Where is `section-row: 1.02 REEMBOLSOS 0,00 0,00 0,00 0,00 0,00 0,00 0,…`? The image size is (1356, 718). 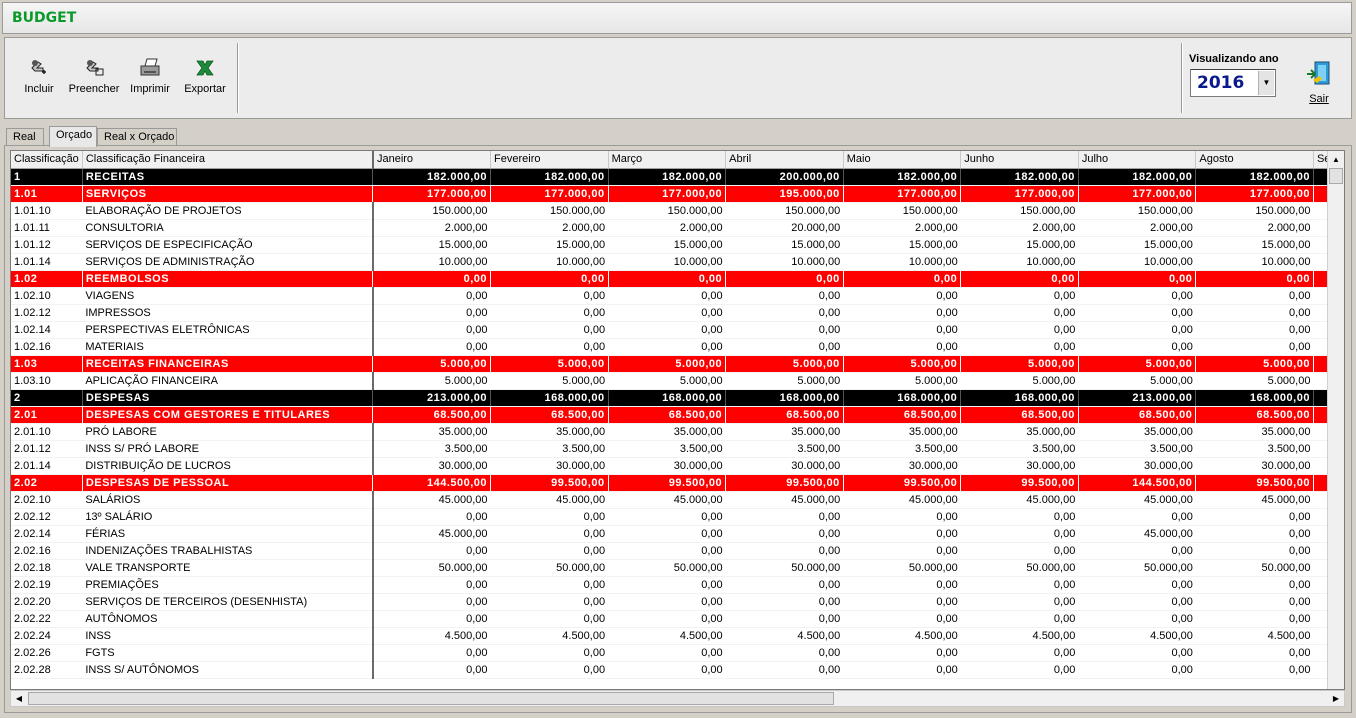
section-row: 1.02 REEMBOLSOS 0,00 0,00 0,00 0,00 0,00 0,00 0,… is located at coordinates (677, 279).